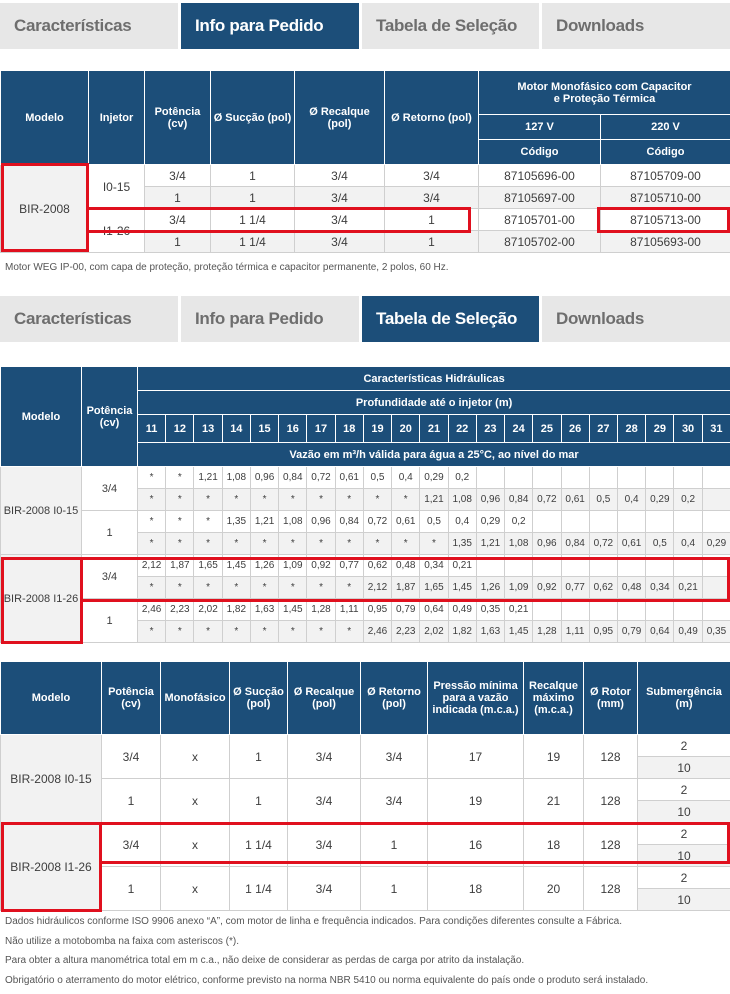  What do you see at coordinates (51, 778) in the screenshot?
I see `model-cell: BIR-2008 I0-15` at bounding box center [51, 778].